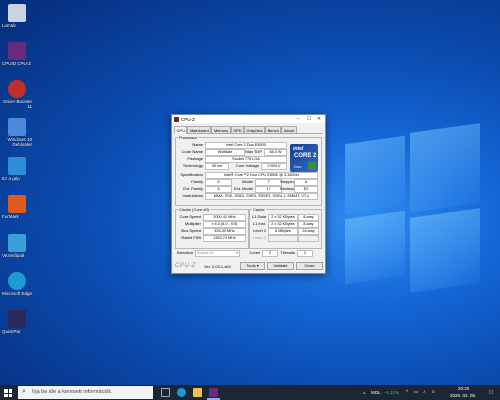 This screenshot has height=400, width=500. I want to click on selection-dropdown: Socket #1 ▾, so click(217, 253).